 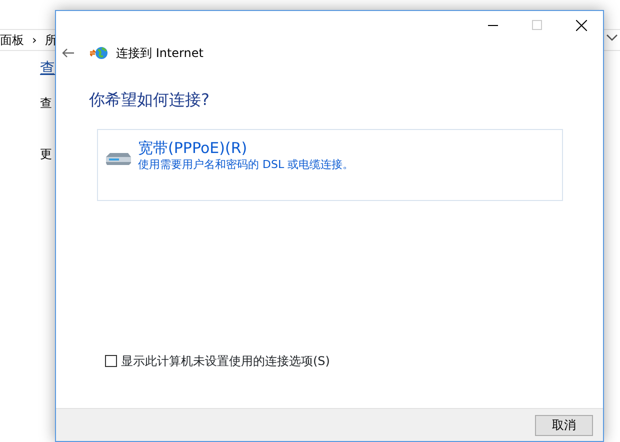 What do you see at coordinates (68, 53) in the screenshot?
I see `back-arrow-icon` at bounding box center [68, 53].